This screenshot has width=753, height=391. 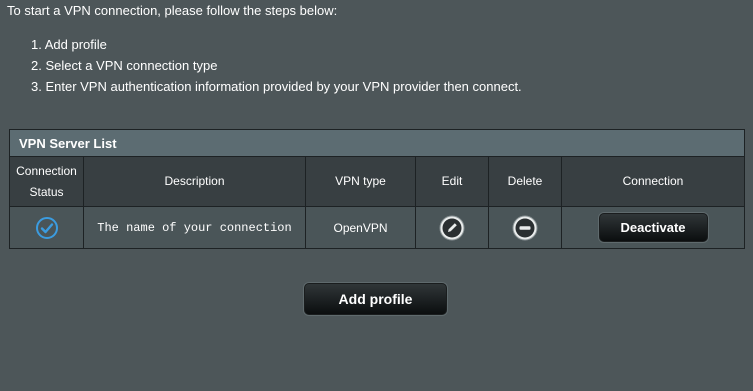 What do you see at coordinates (46, 170) in the screenshot?
I see `col-header-status-line1: Connection` at bounding box center [46, 170].